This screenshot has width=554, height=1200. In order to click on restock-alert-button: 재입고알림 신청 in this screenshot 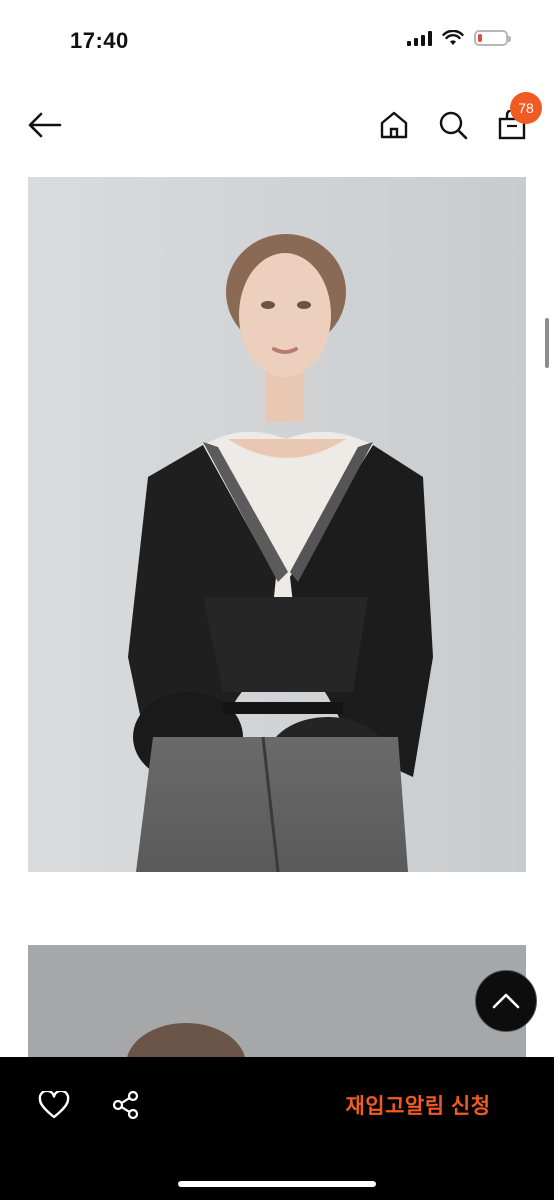, I will do `click(418, 1105)`.